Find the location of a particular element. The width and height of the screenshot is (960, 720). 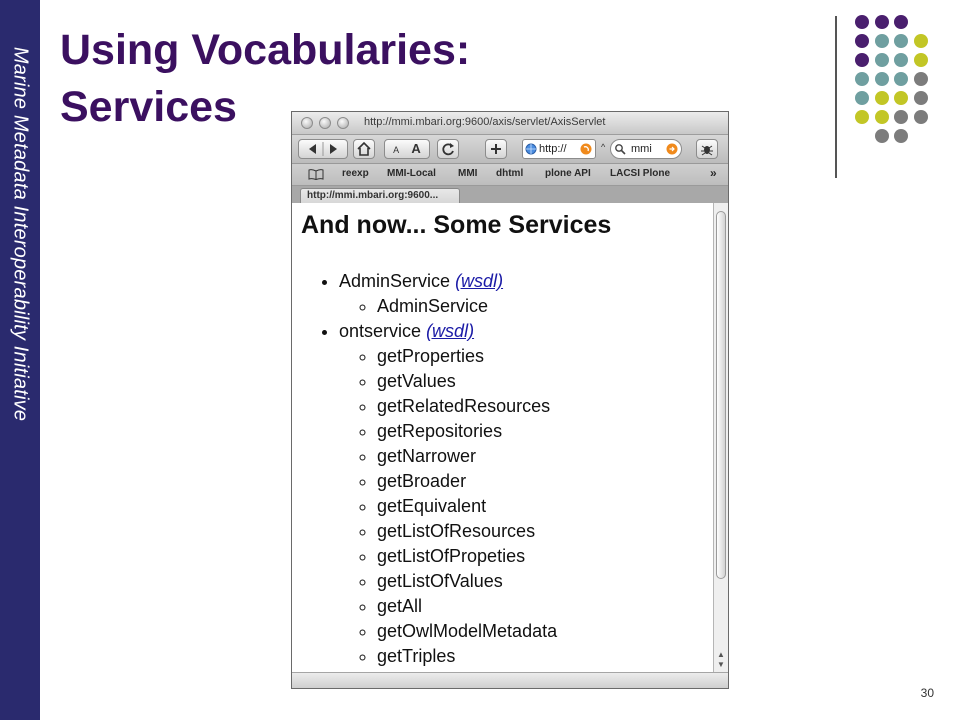

back-forward-buttons is located at coordinates (323, 149).